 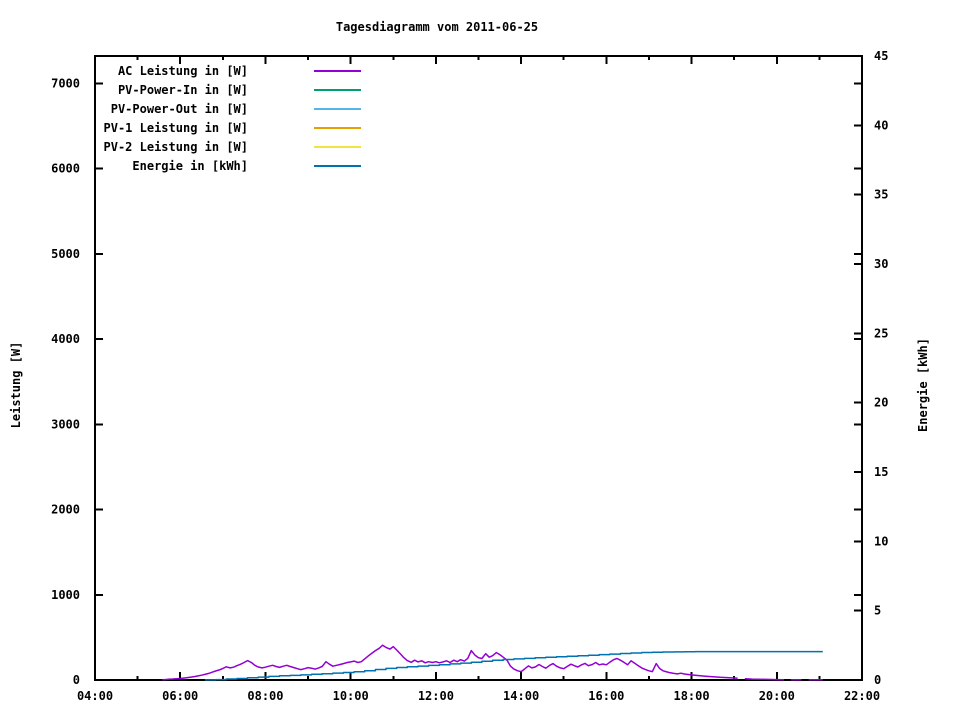 I want to click on x-tick-label: 06:00, so click(x=180, y=696).